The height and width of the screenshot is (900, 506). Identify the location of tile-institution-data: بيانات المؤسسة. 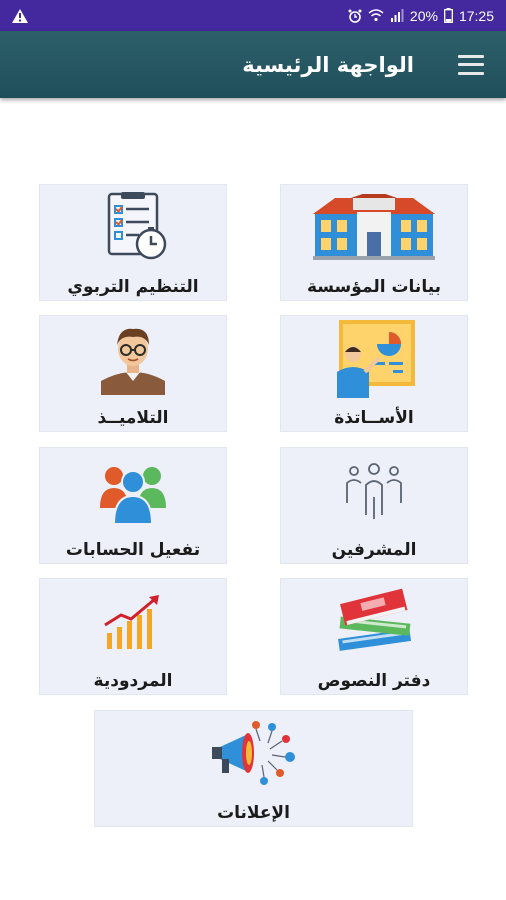
(374, 242).